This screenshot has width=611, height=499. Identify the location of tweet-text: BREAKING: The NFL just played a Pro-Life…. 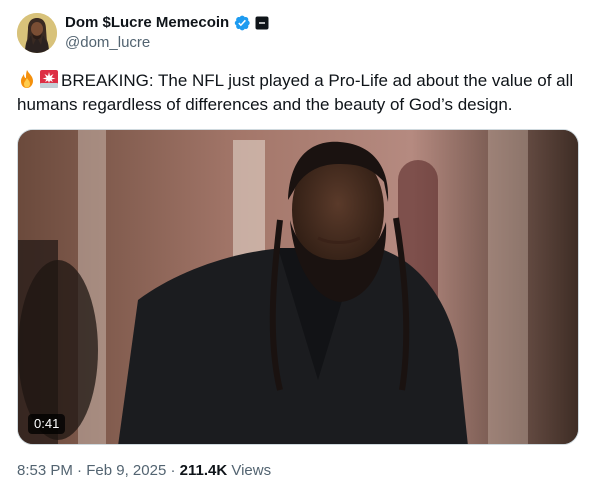
(304, 93).